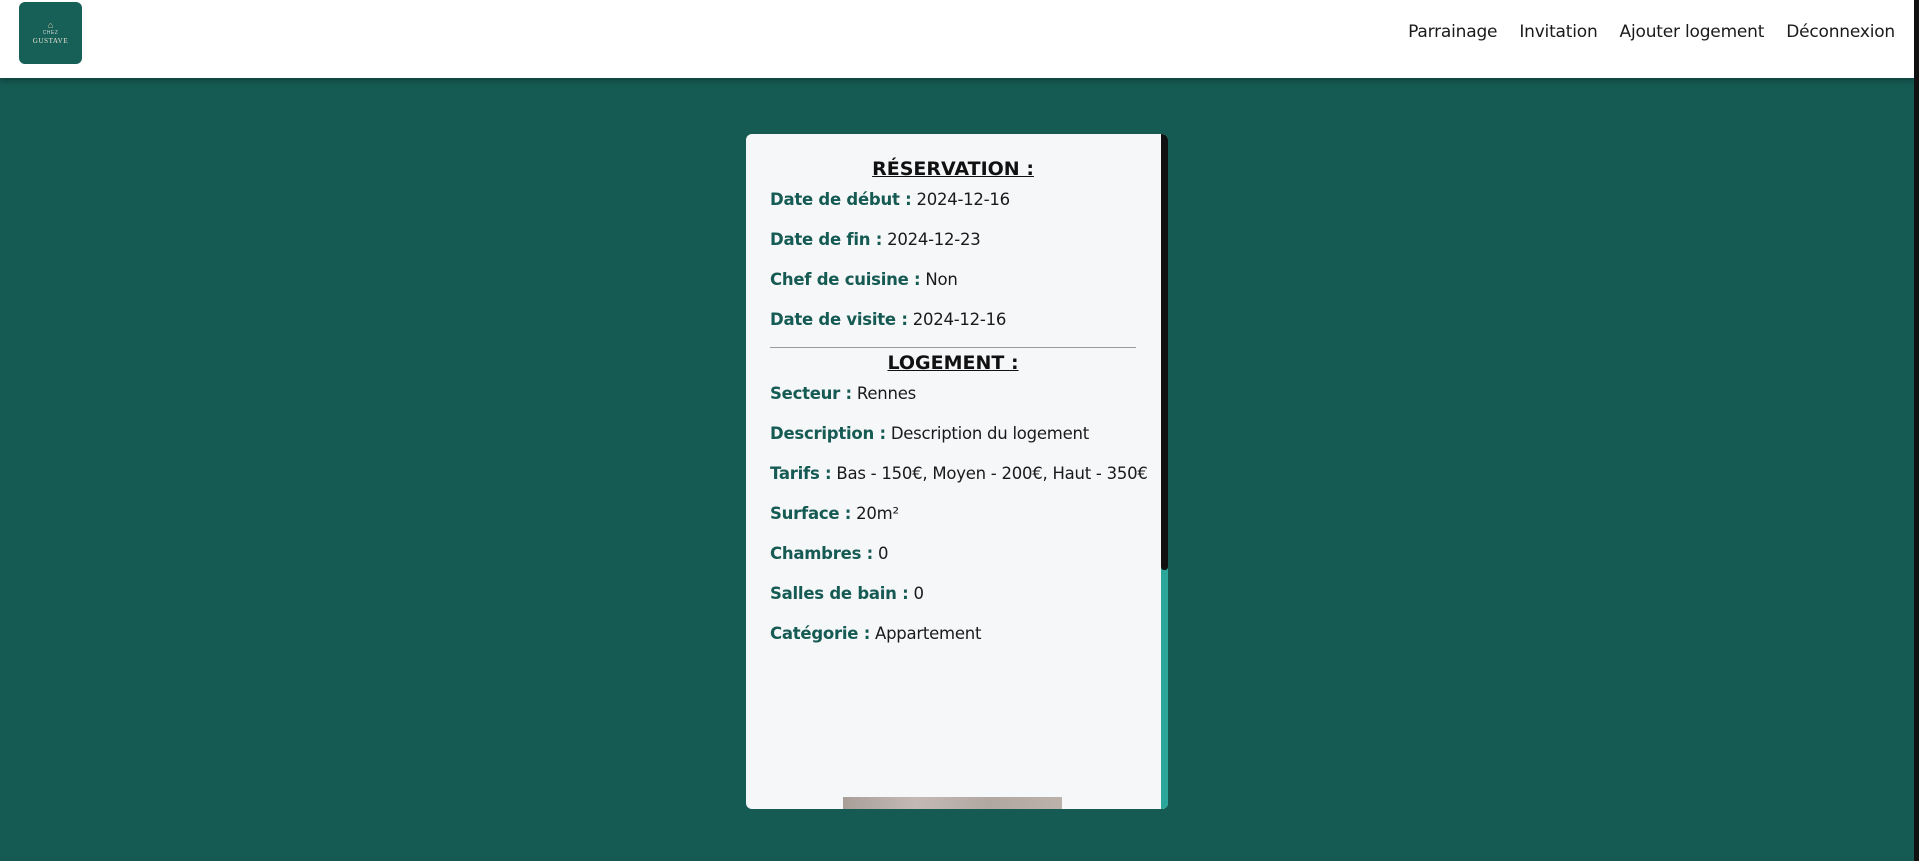 This screenshot has width=1919, height=861. I want to click on field-label: Chef de cuisine :, so click(845, 279).